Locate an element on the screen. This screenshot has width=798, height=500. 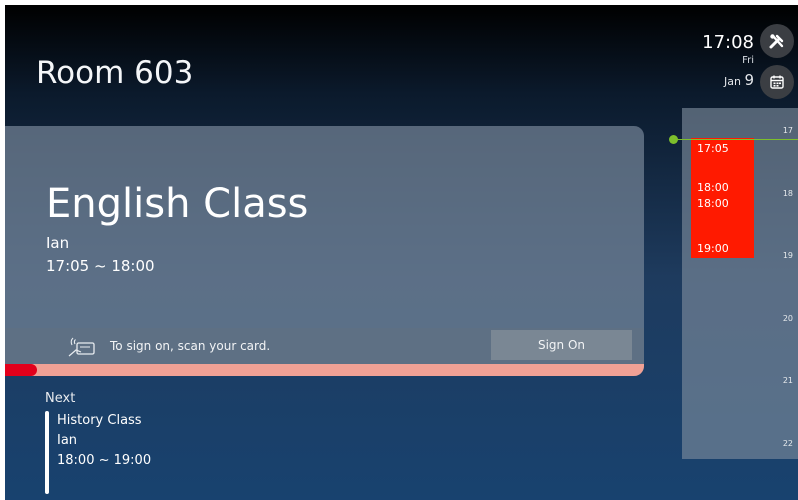
current-time-dot is located at coordinates (673, 139).